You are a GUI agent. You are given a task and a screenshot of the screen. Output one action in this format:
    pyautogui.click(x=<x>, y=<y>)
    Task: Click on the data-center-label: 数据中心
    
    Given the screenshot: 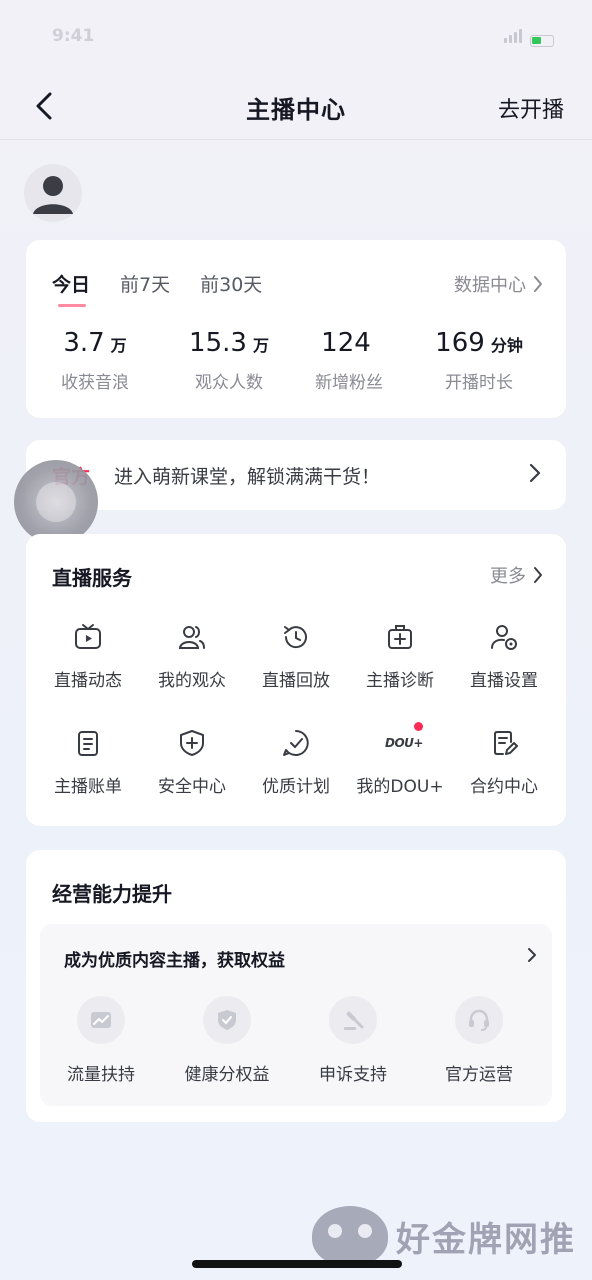 What is the action you would take?
    pyautogui.click(x=490, y=285)
    